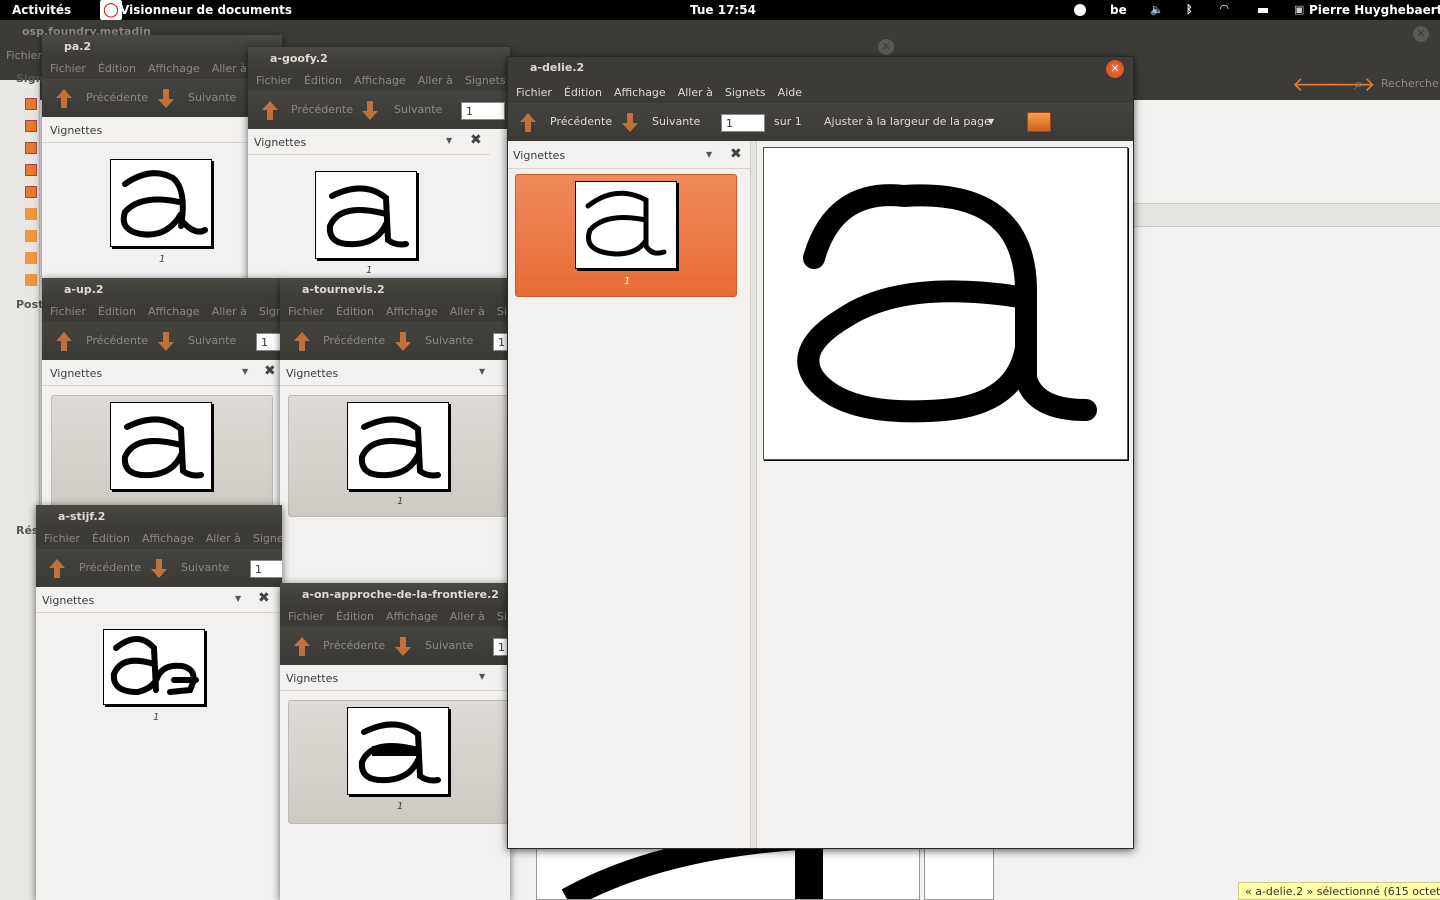 Image resolution: width=1440 pixels, height=900 pixels. Describe the element at coordinates (723, 10) in the screenshot. I see `clock: Tue 17:54` at that location.